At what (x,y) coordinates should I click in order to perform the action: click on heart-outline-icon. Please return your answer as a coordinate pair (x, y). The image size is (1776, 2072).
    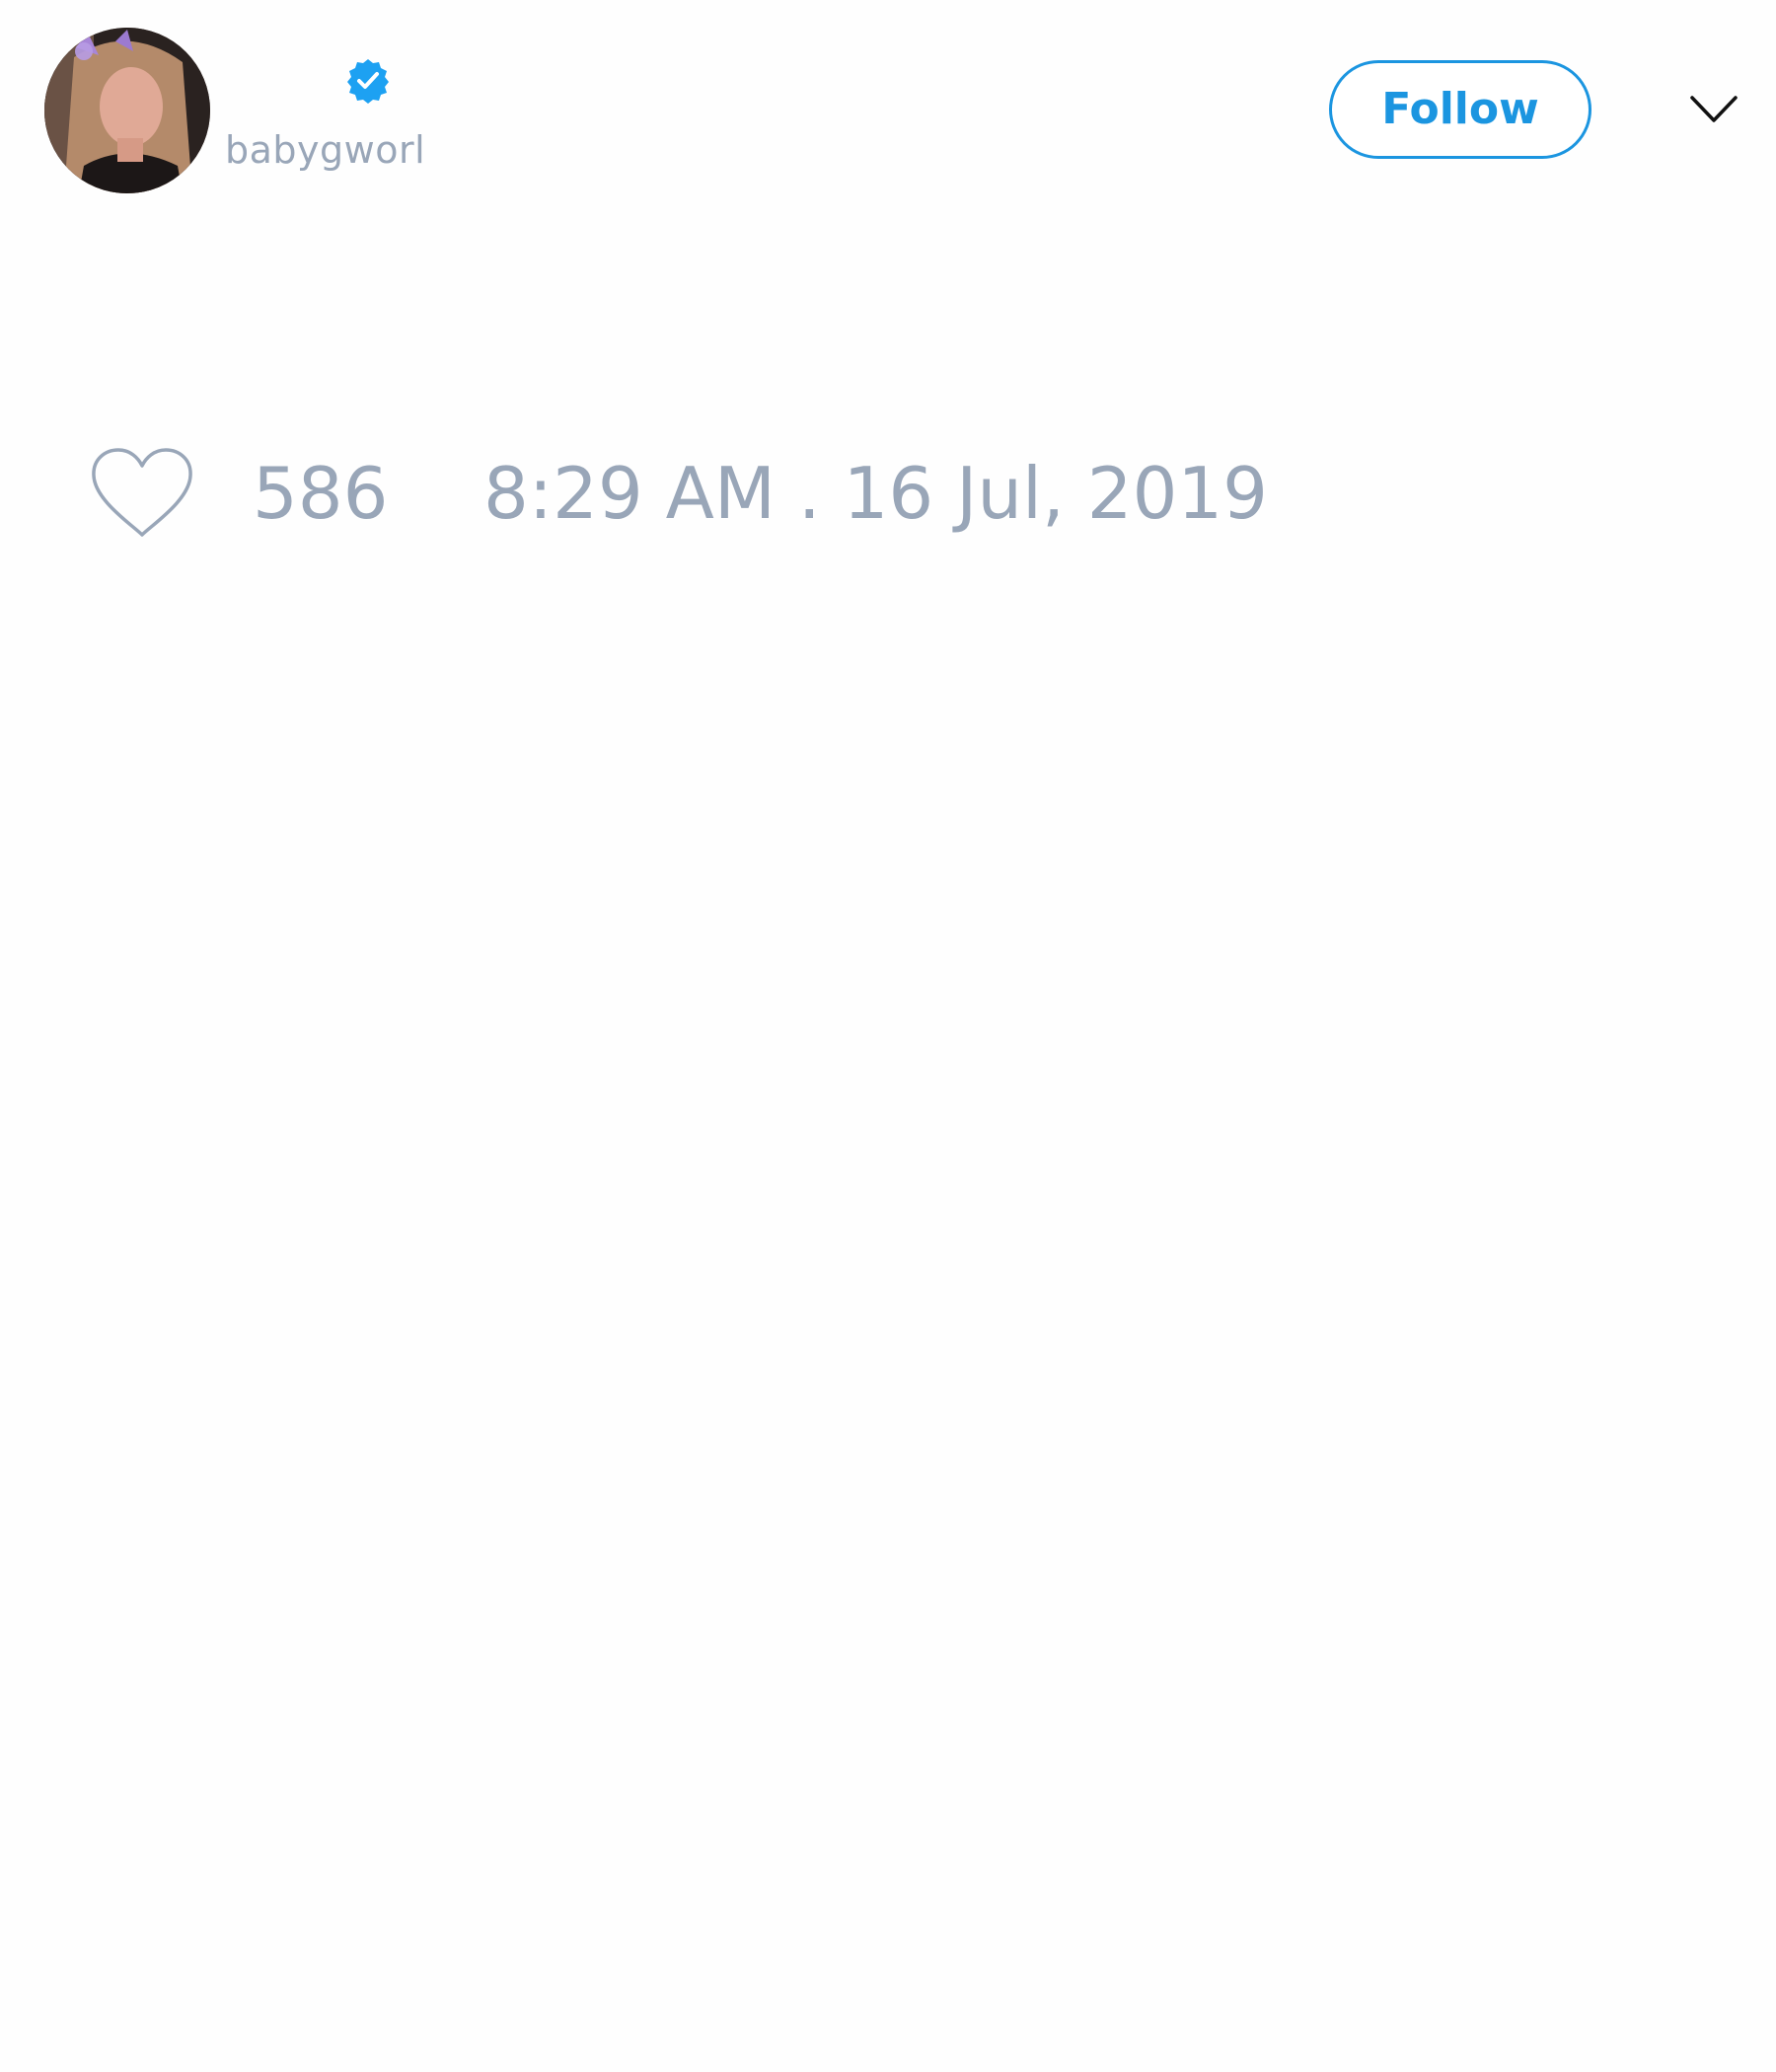
    Looking at the image, I should click on (142, 494).